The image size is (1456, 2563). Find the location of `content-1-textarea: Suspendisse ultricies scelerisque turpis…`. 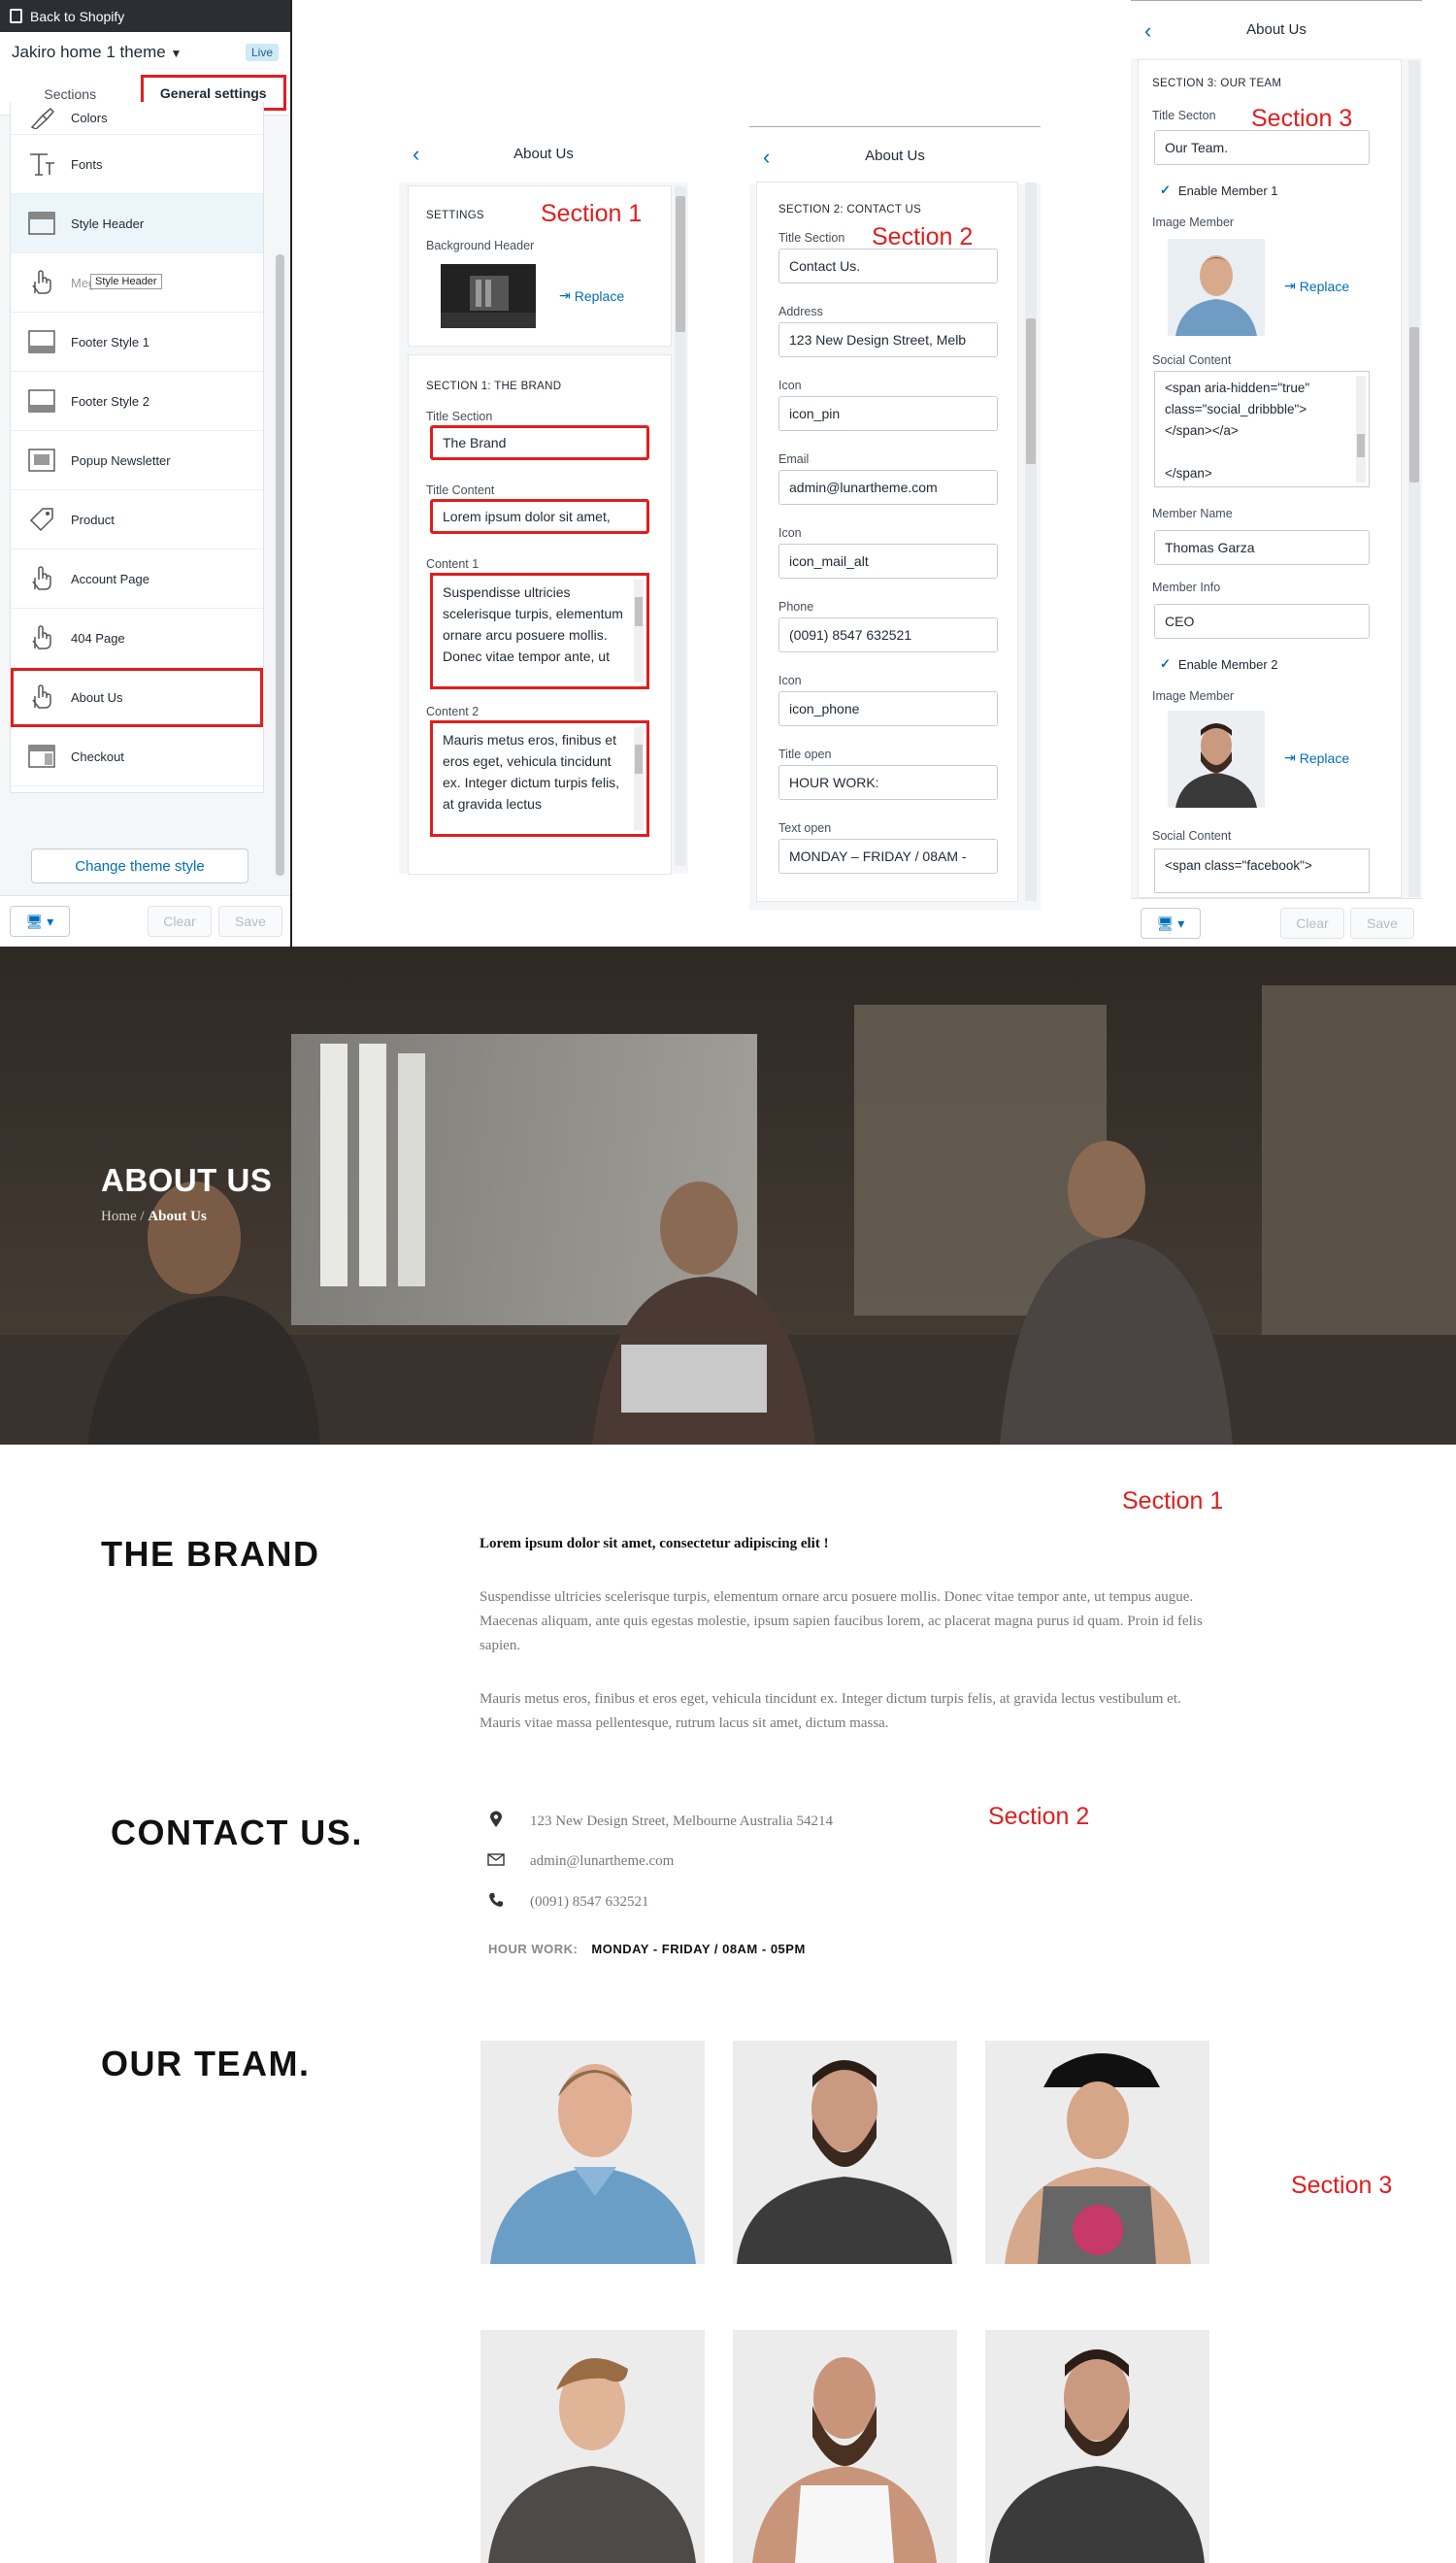

content-1-textarea: Suspendisse ultricies scelerisque turpis… is located at coordinates (539, 631).